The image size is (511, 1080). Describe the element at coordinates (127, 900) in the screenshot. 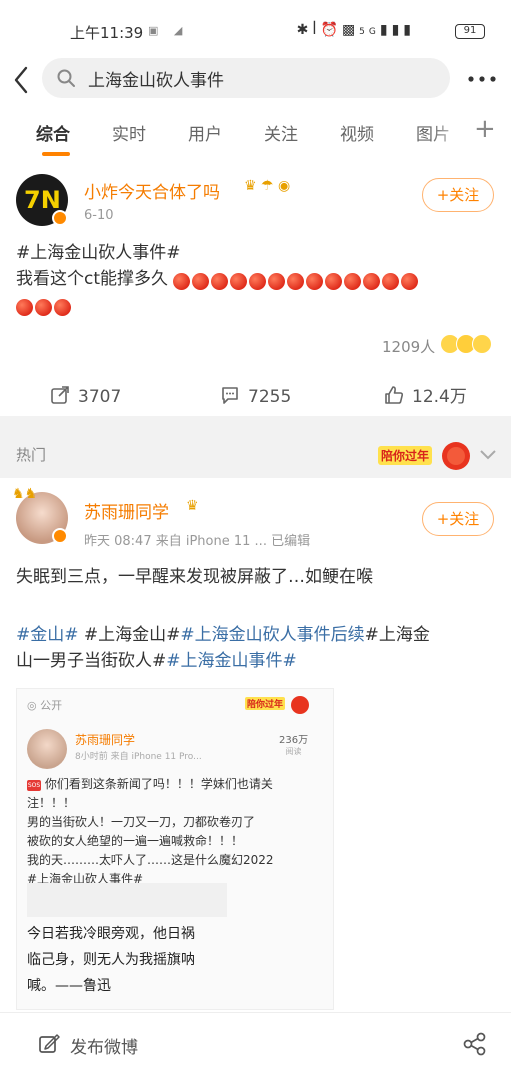

I see `embed-redacted-area` at that location.